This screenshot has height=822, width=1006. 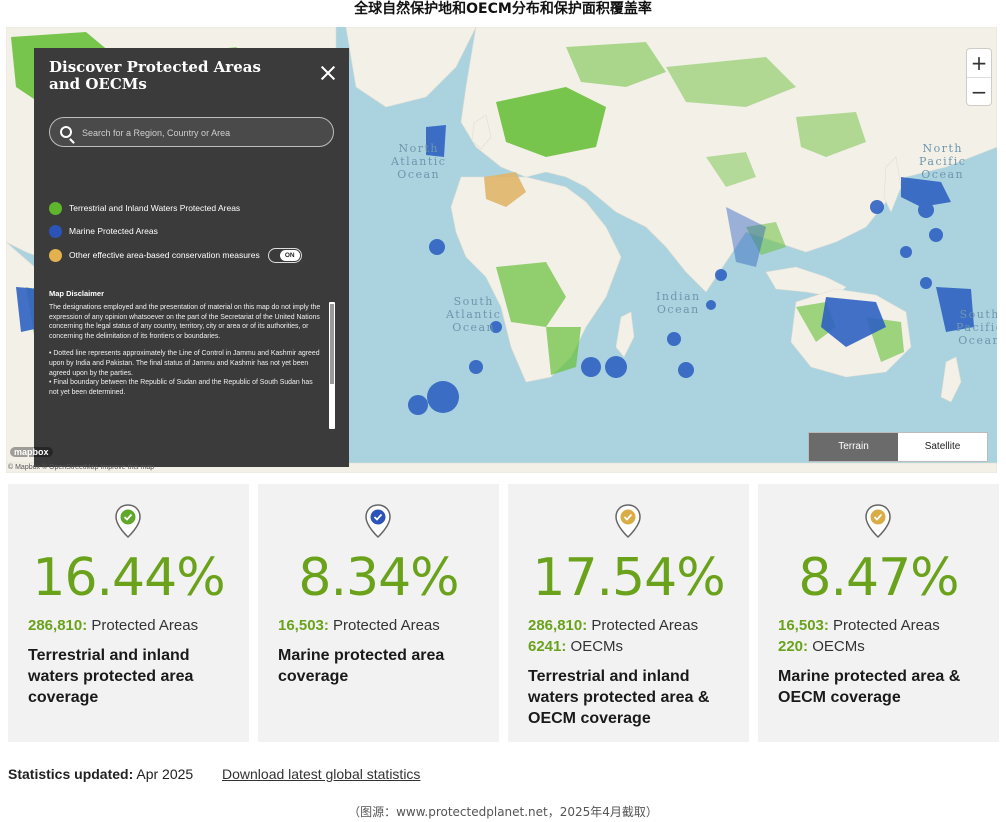 What do you see at coordinates (289, 255) in the screenshot?
I see `toggle-state: ON` at bounding box center [289, 255].